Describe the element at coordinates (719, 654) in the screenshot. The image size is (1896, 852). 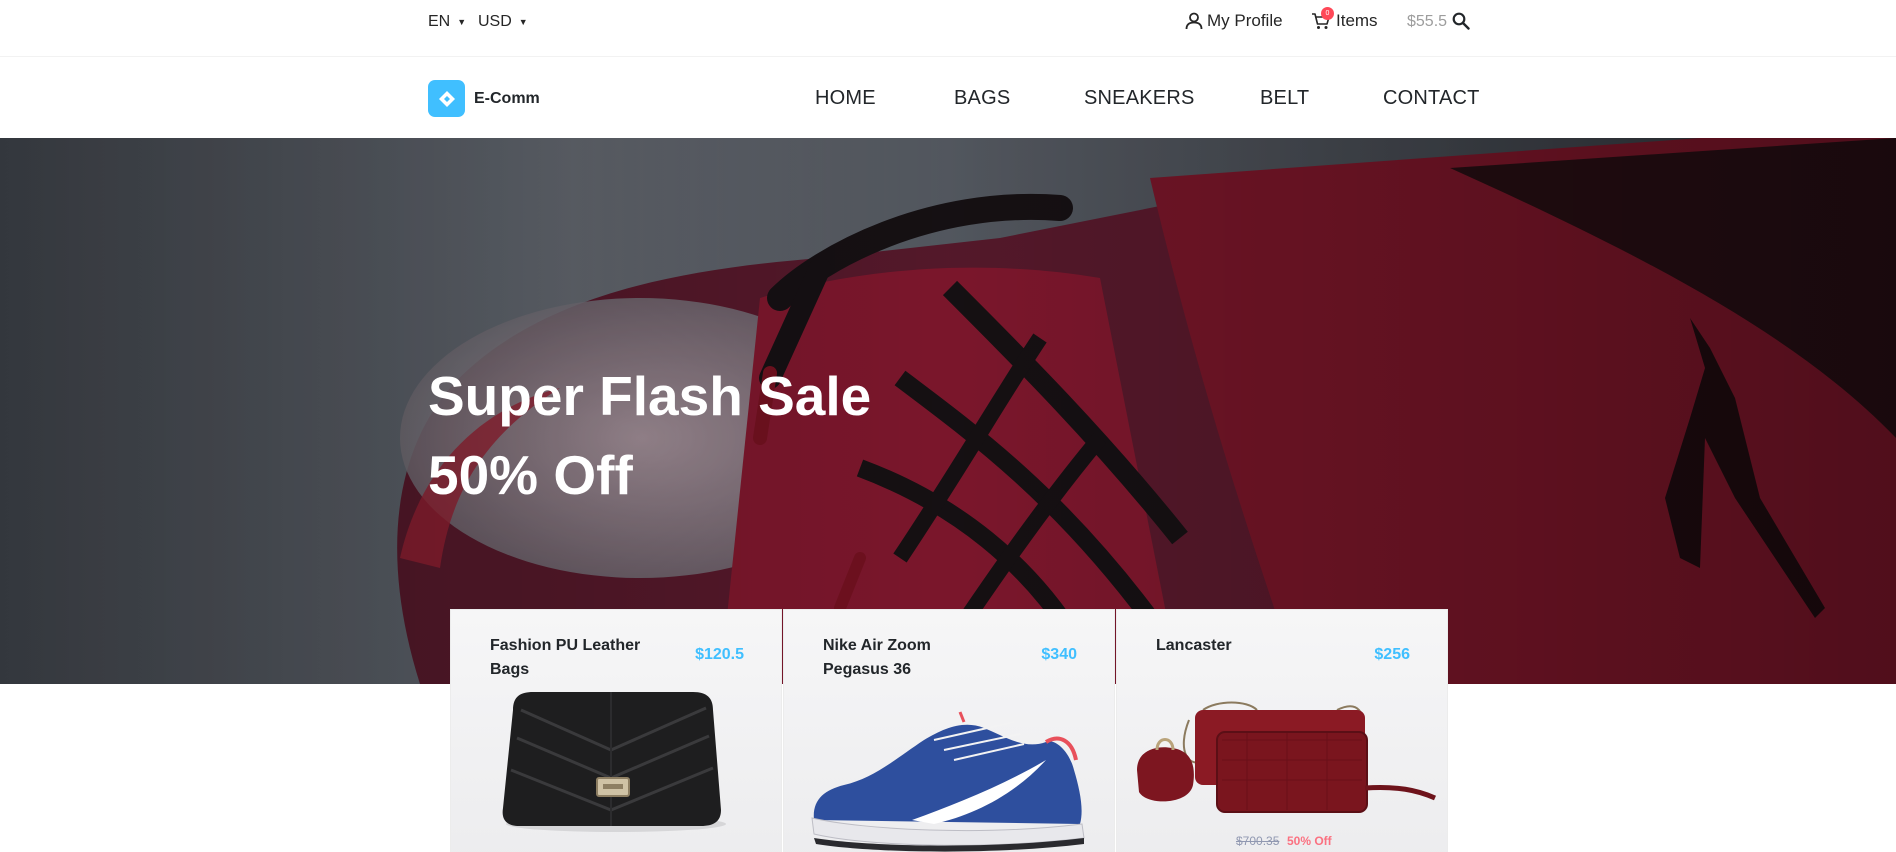
I see `product-price: $120.5` at that location.